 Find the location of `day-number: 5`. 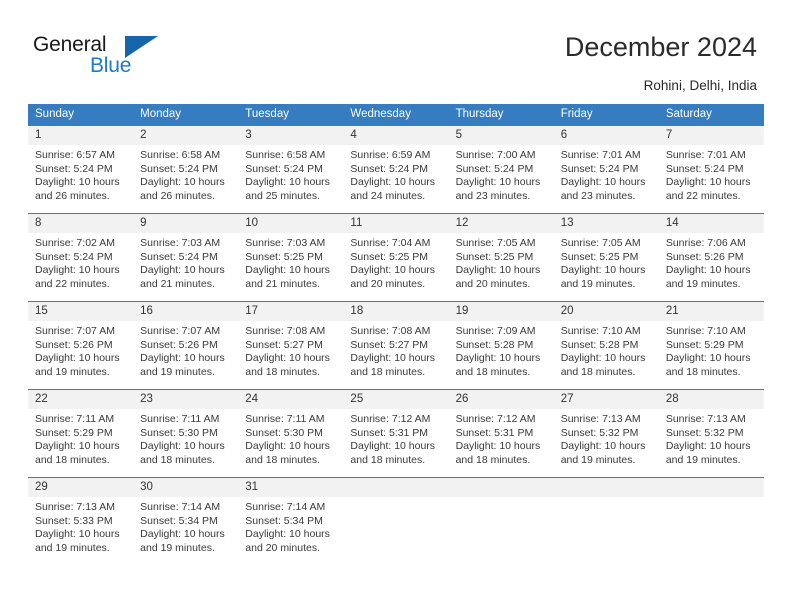

day-number: 5 is located at coordinates (501, 135).